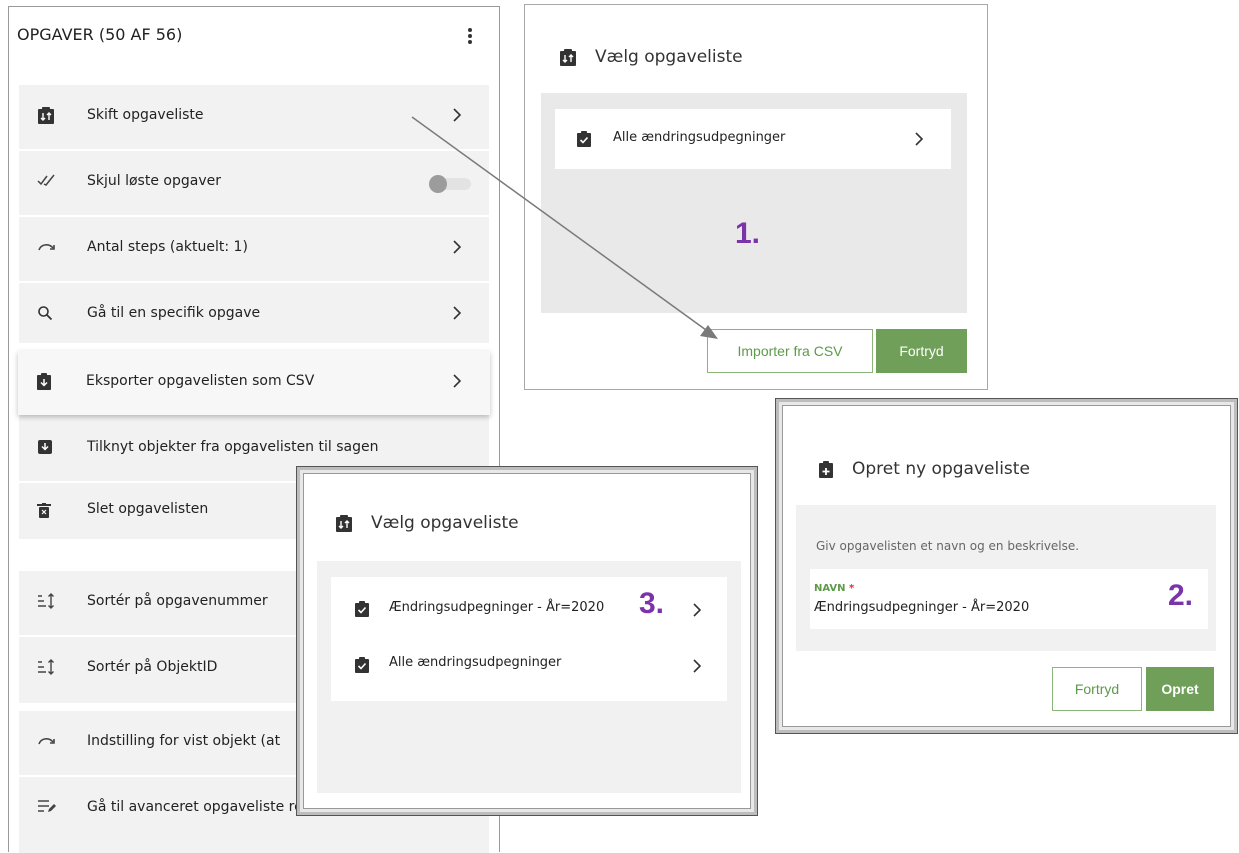  Describe the element at coordinates (177, 601) in the screenshot. I see `menu-item-label: Sortér på opgavenummer` at that location.